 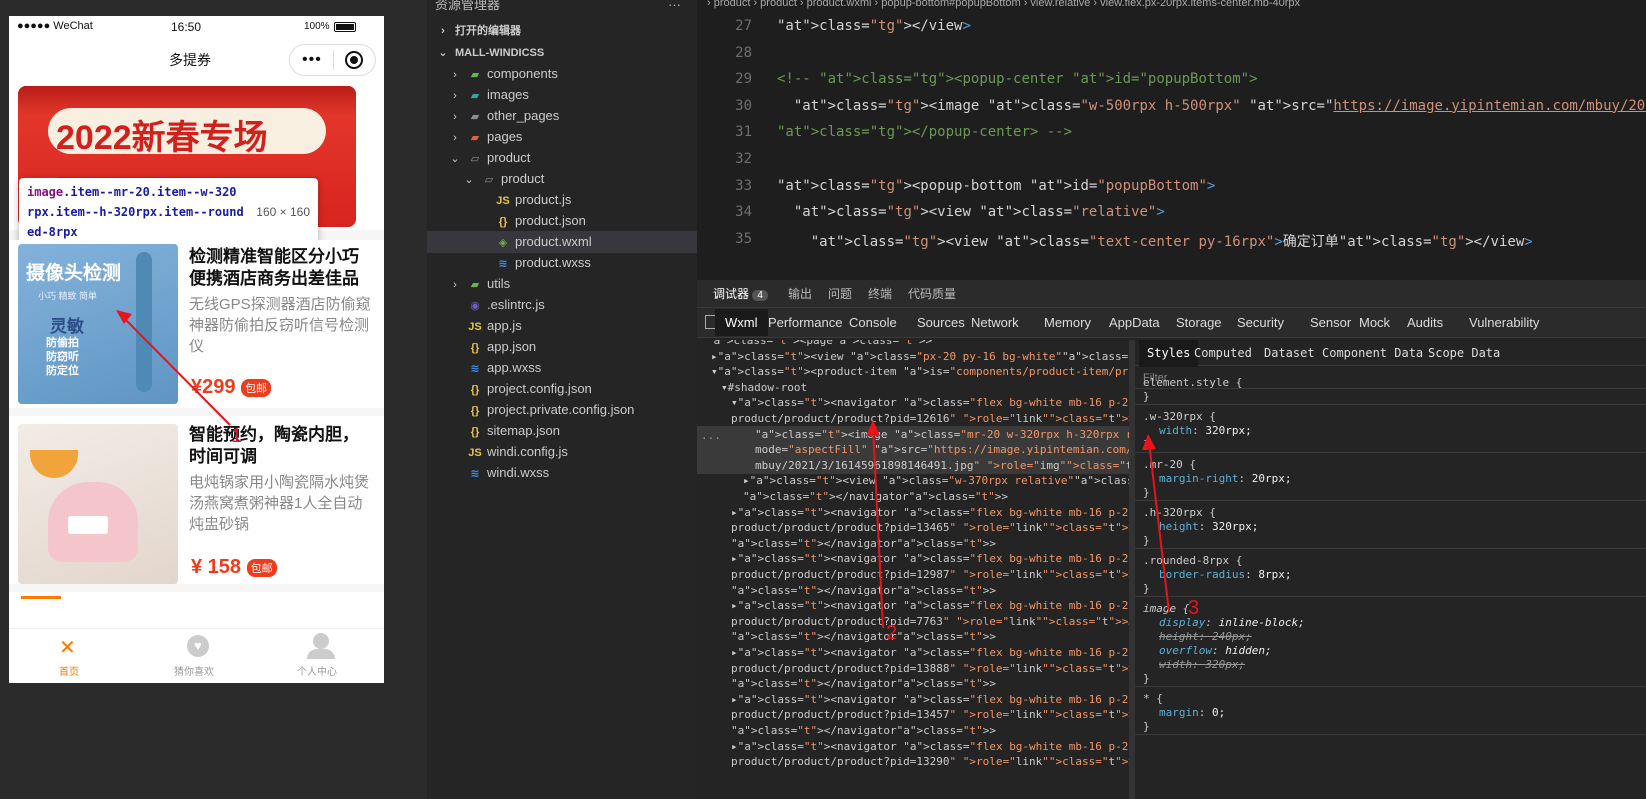 I want to click on line-number: 33, so click(x=743, y=185).